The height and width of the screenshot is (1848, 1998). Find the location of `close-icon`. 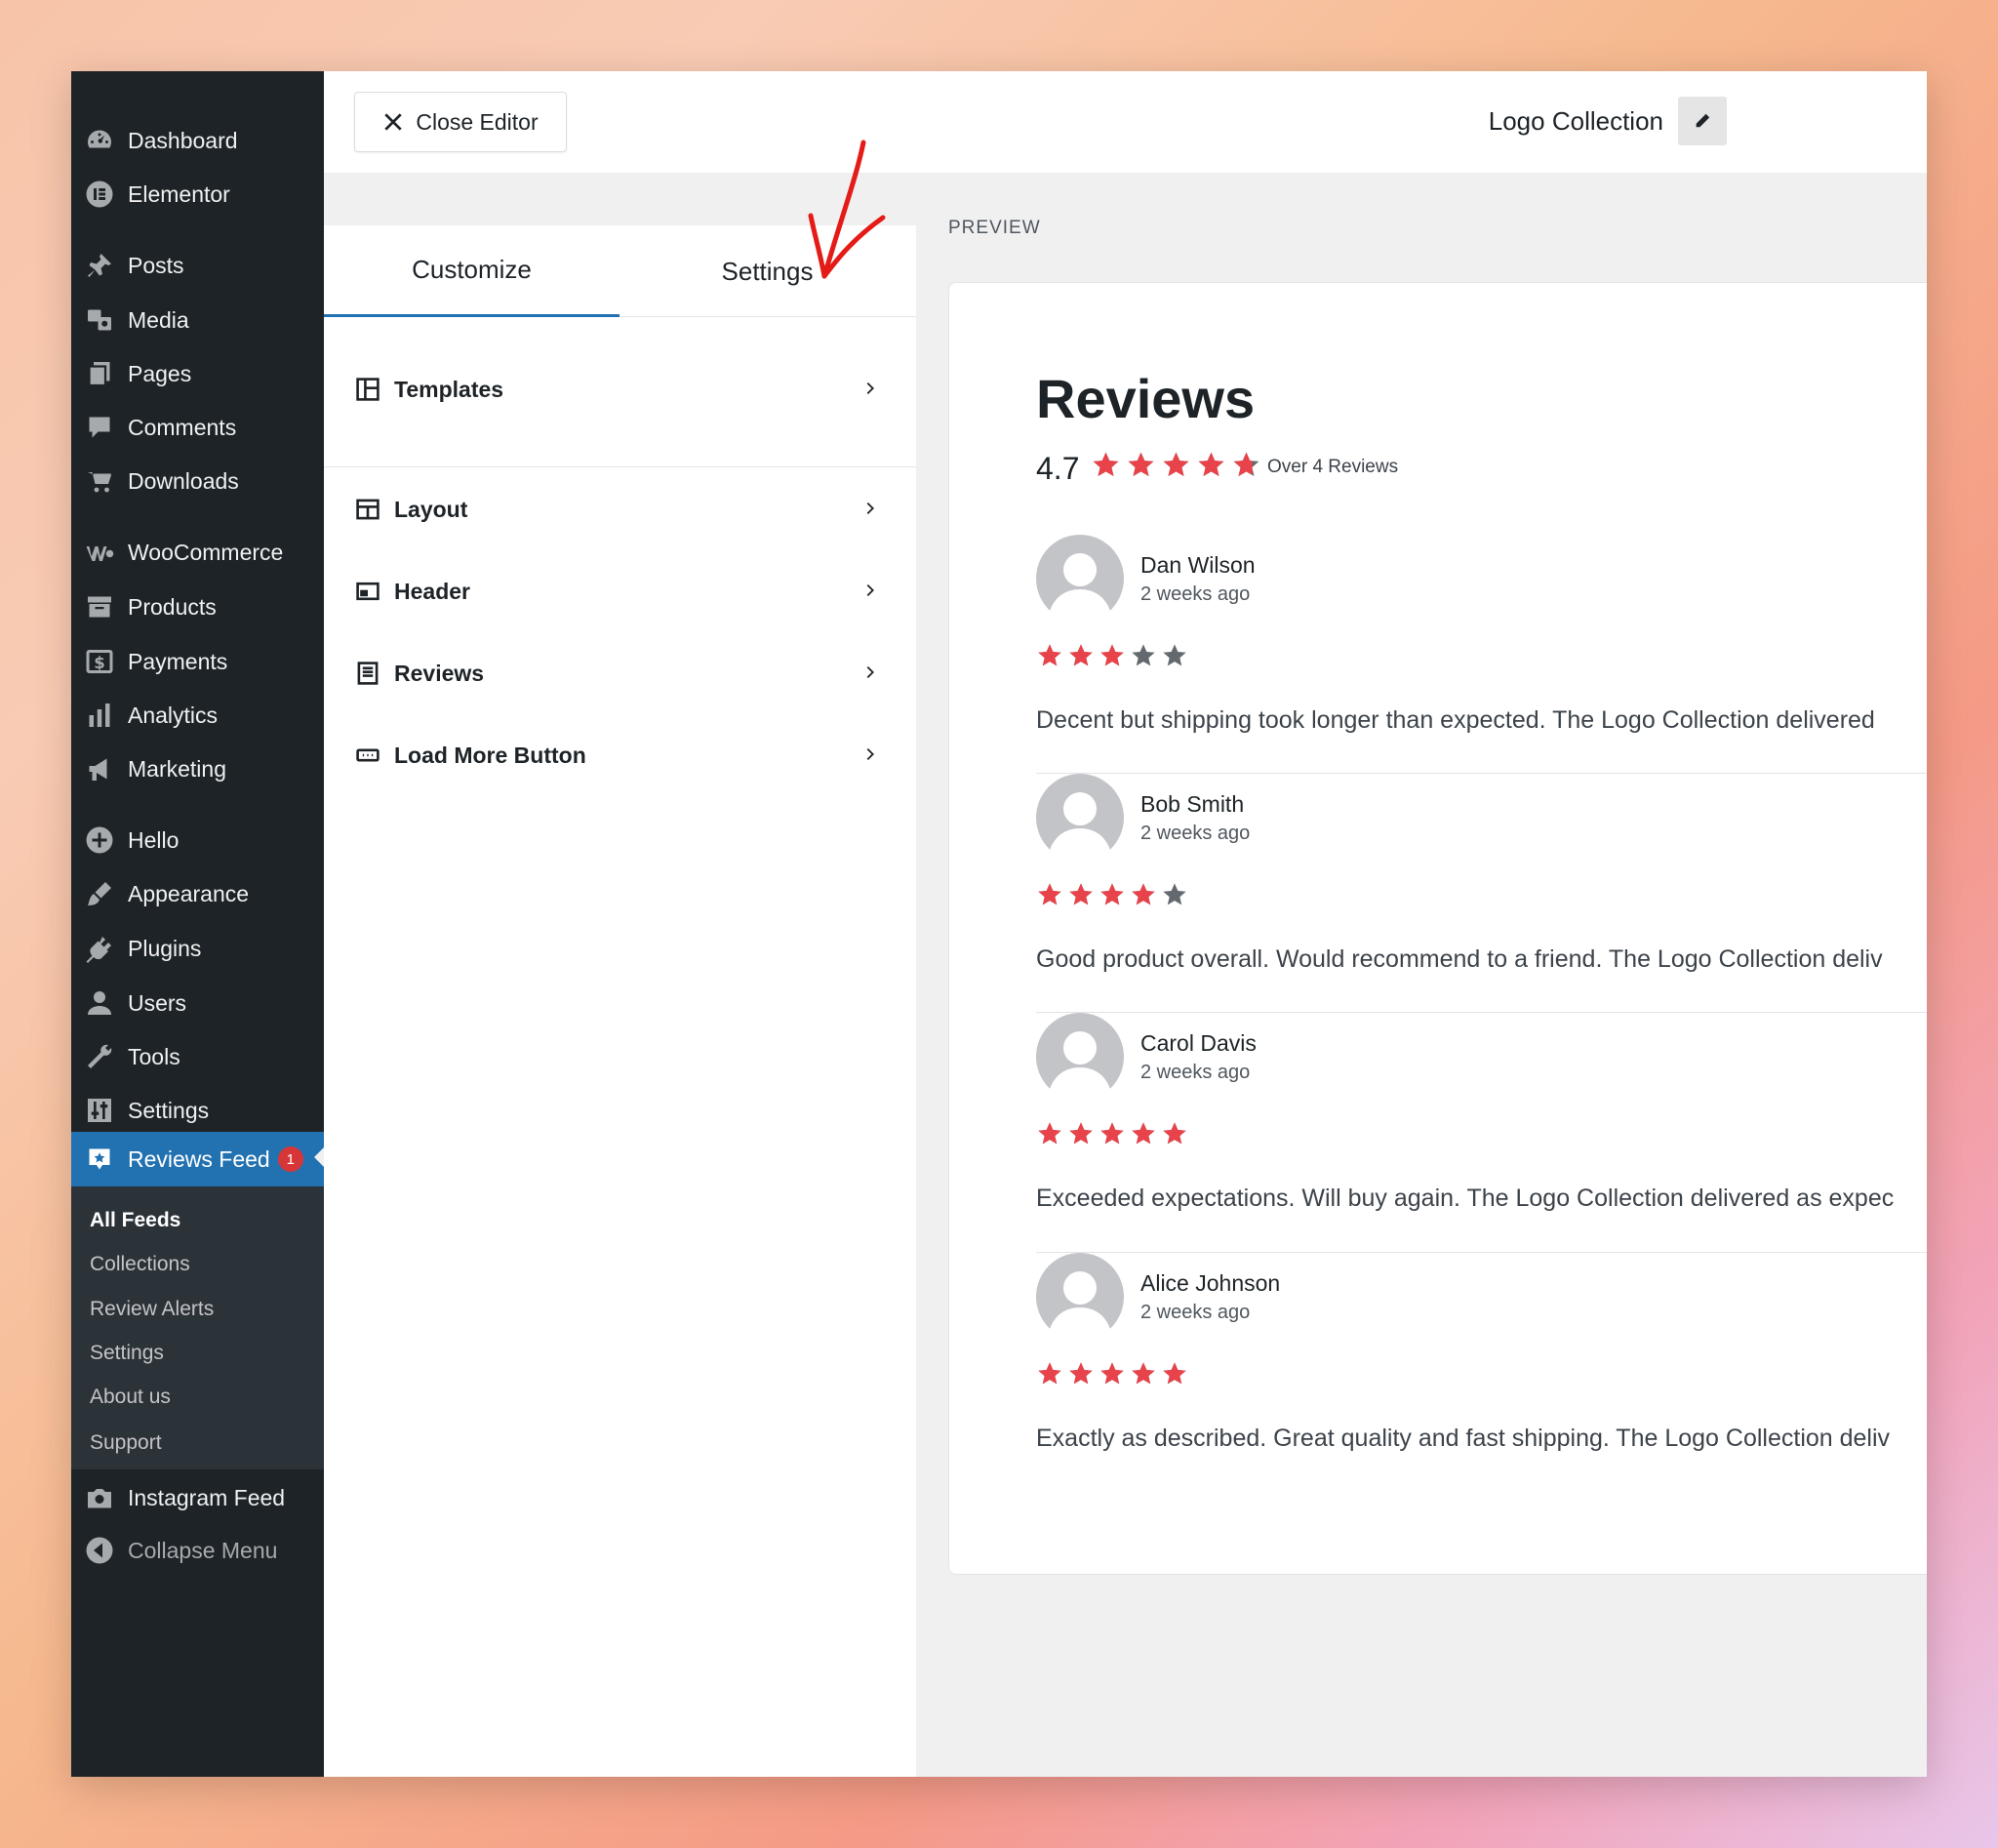

close-icon is located at coordinates (393, 122).